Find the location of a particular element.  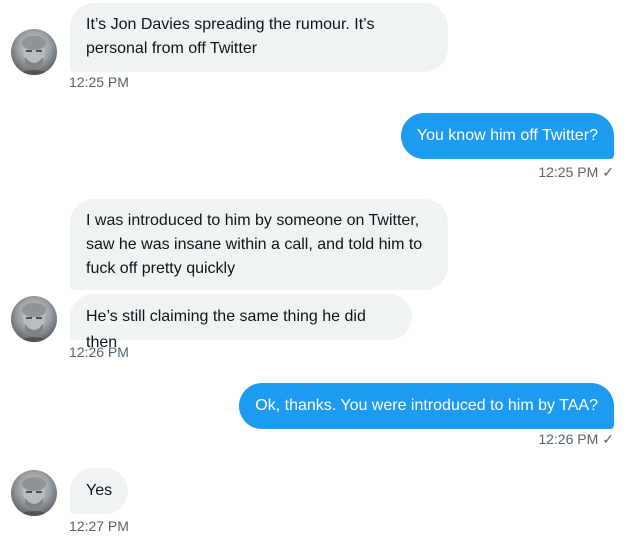

message-timestamp: 12:27 PM is located at coordinates (99, 526).